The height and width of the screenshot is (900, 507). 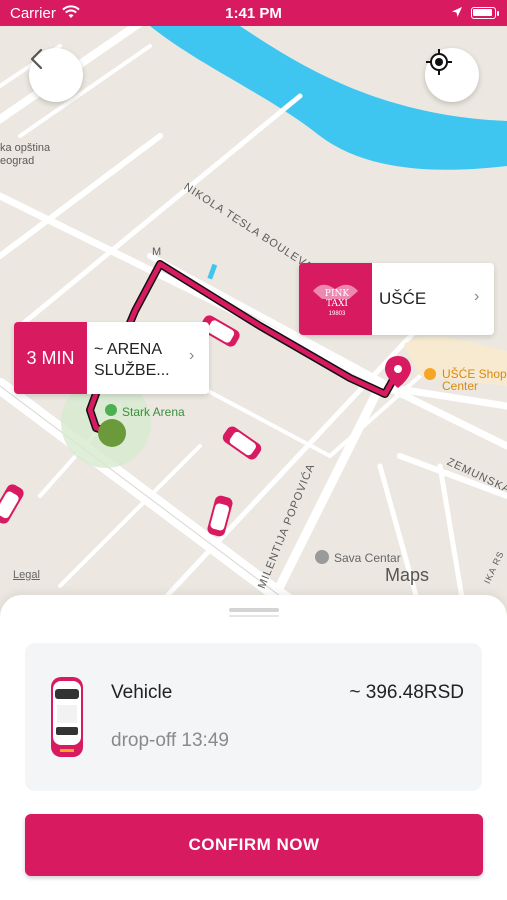 What do you see at coordinates (26, 575) in the screenshot?
I see `legal-link: Legal` at bounding box center [26, 575].